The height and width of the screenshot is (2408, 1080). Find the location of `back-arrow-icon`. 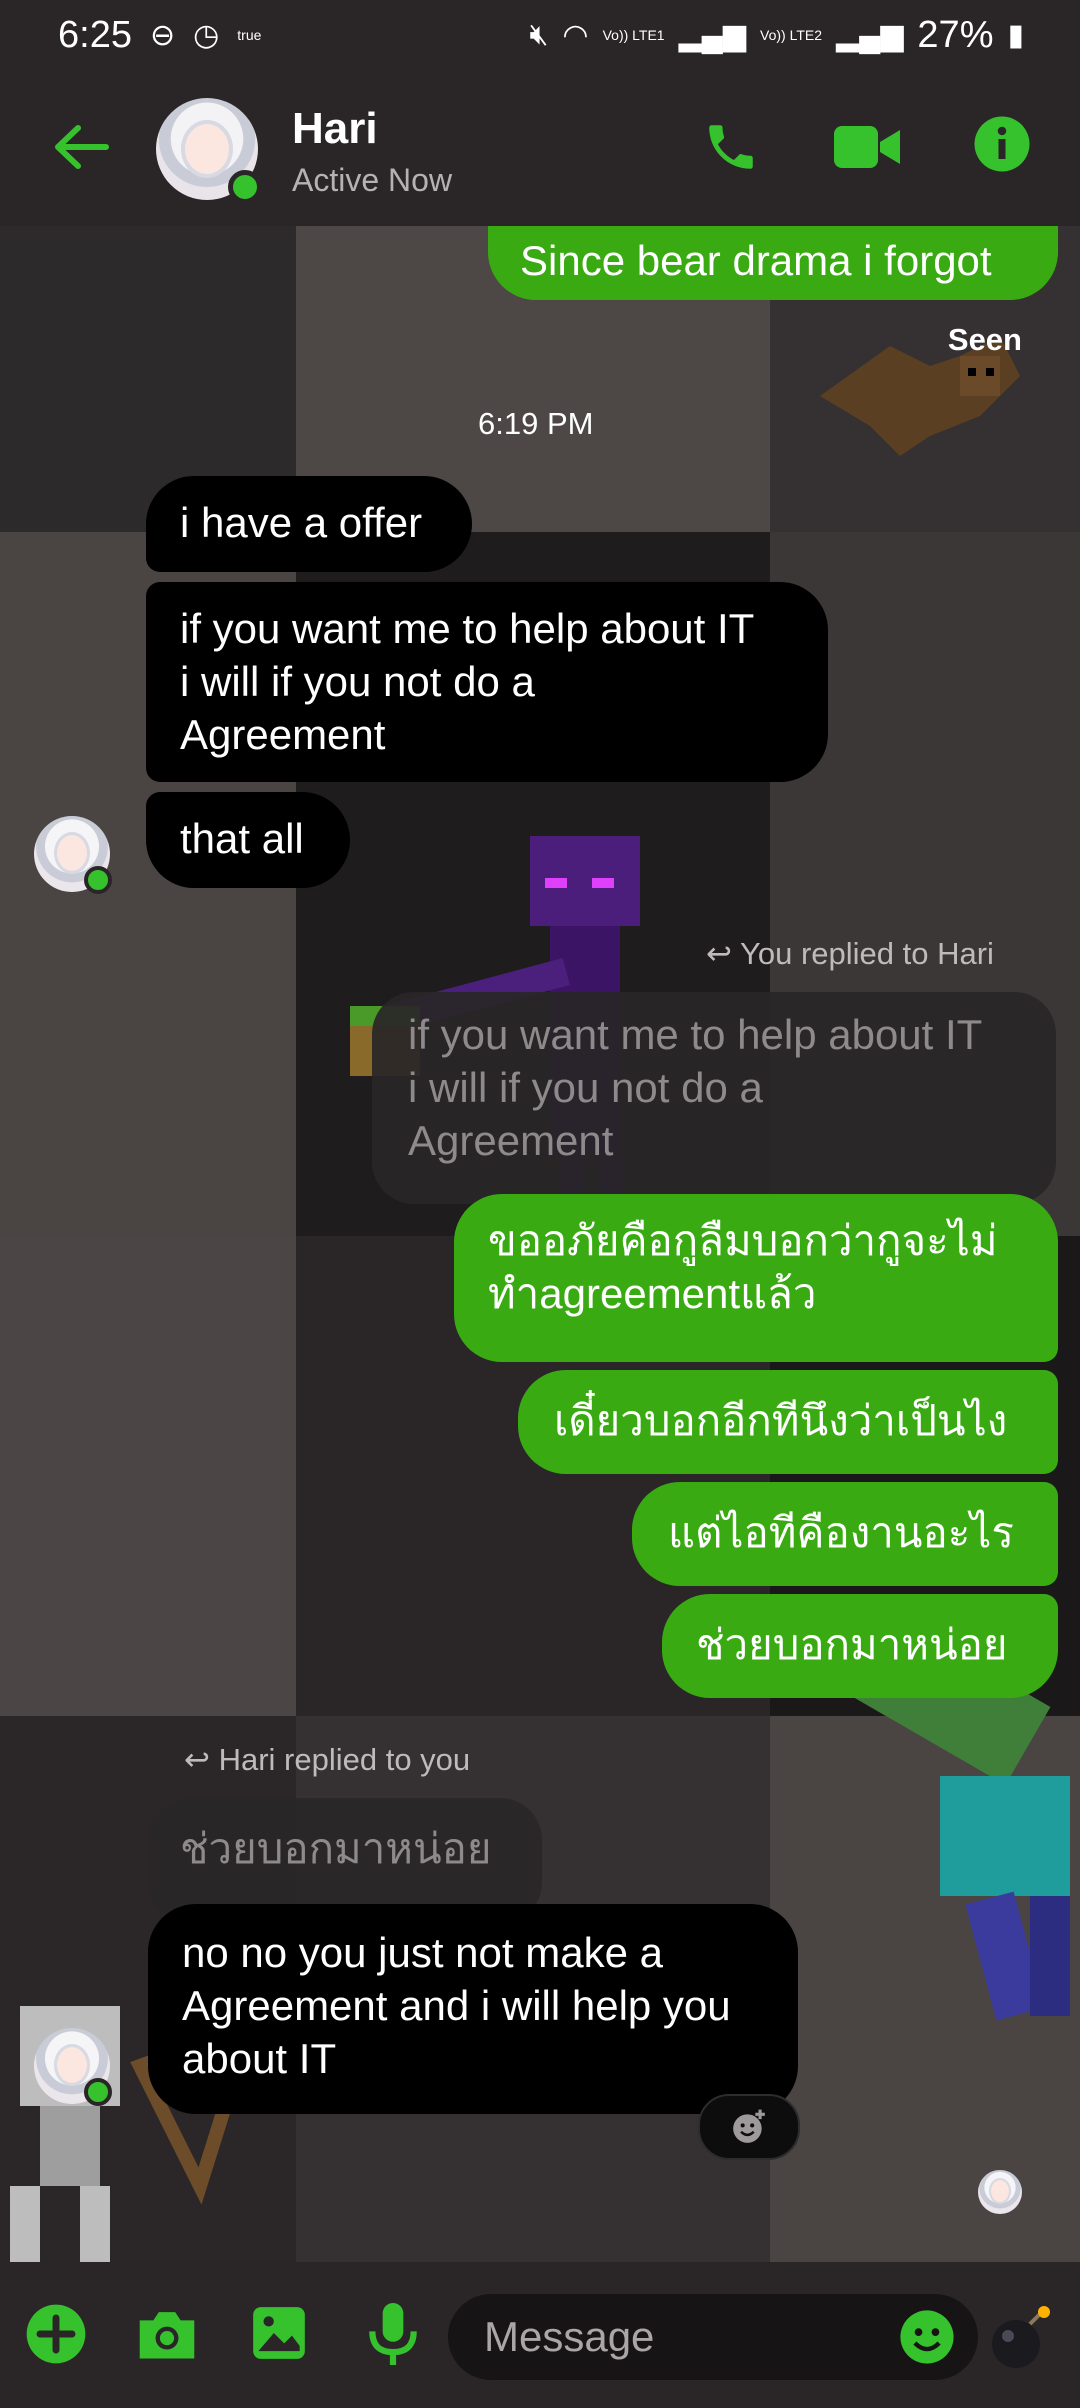

back-arrow-icon is located at coordinates (80, 147).